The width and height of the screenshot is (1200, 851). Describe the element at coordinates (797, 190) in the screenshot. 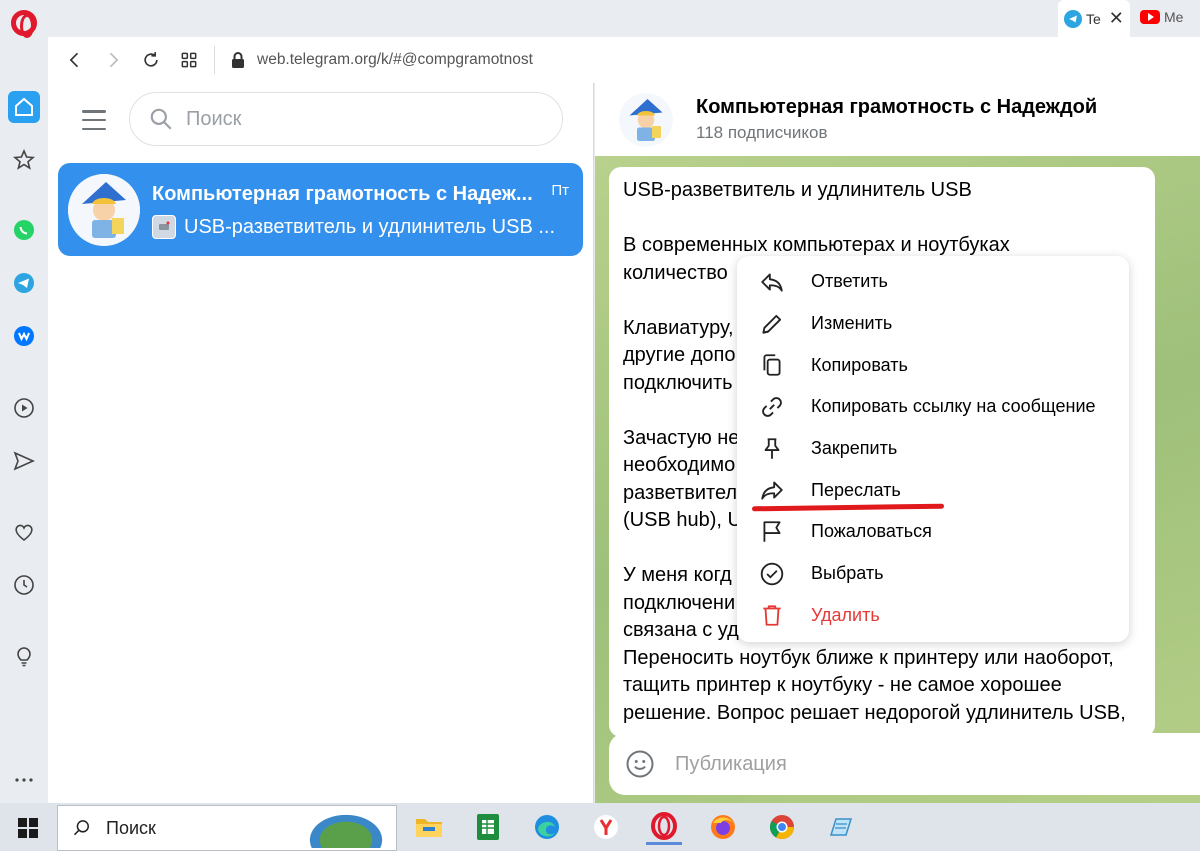

I see `message-title: USB-разветвитель и удлинитель USB` at that location.